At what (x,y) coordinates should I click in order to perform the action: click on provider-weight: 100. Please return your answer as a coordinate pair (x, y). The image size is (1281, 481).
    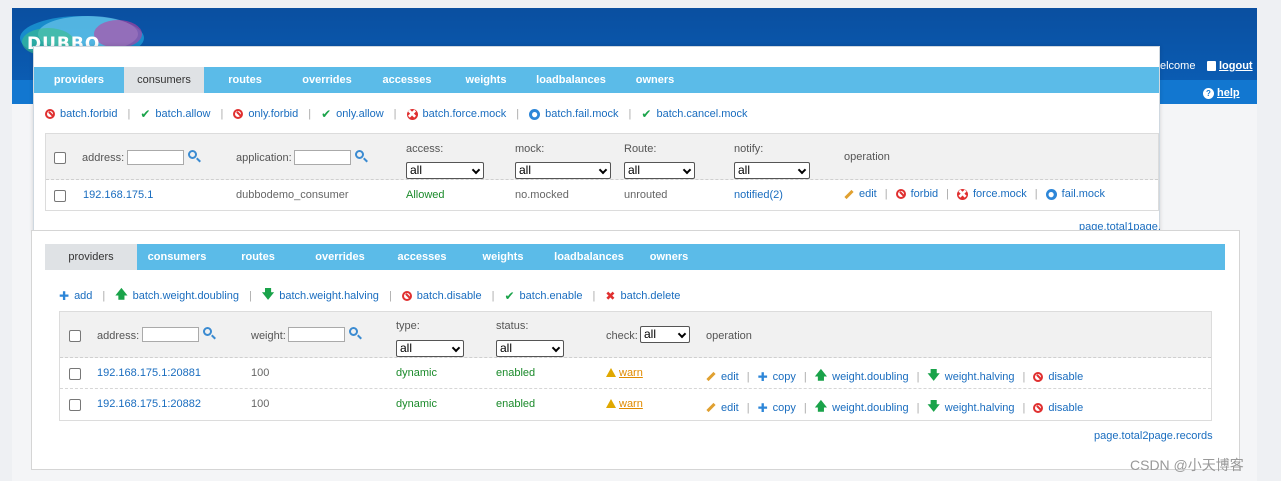
    Looking at the image, I should click on (260, 404).